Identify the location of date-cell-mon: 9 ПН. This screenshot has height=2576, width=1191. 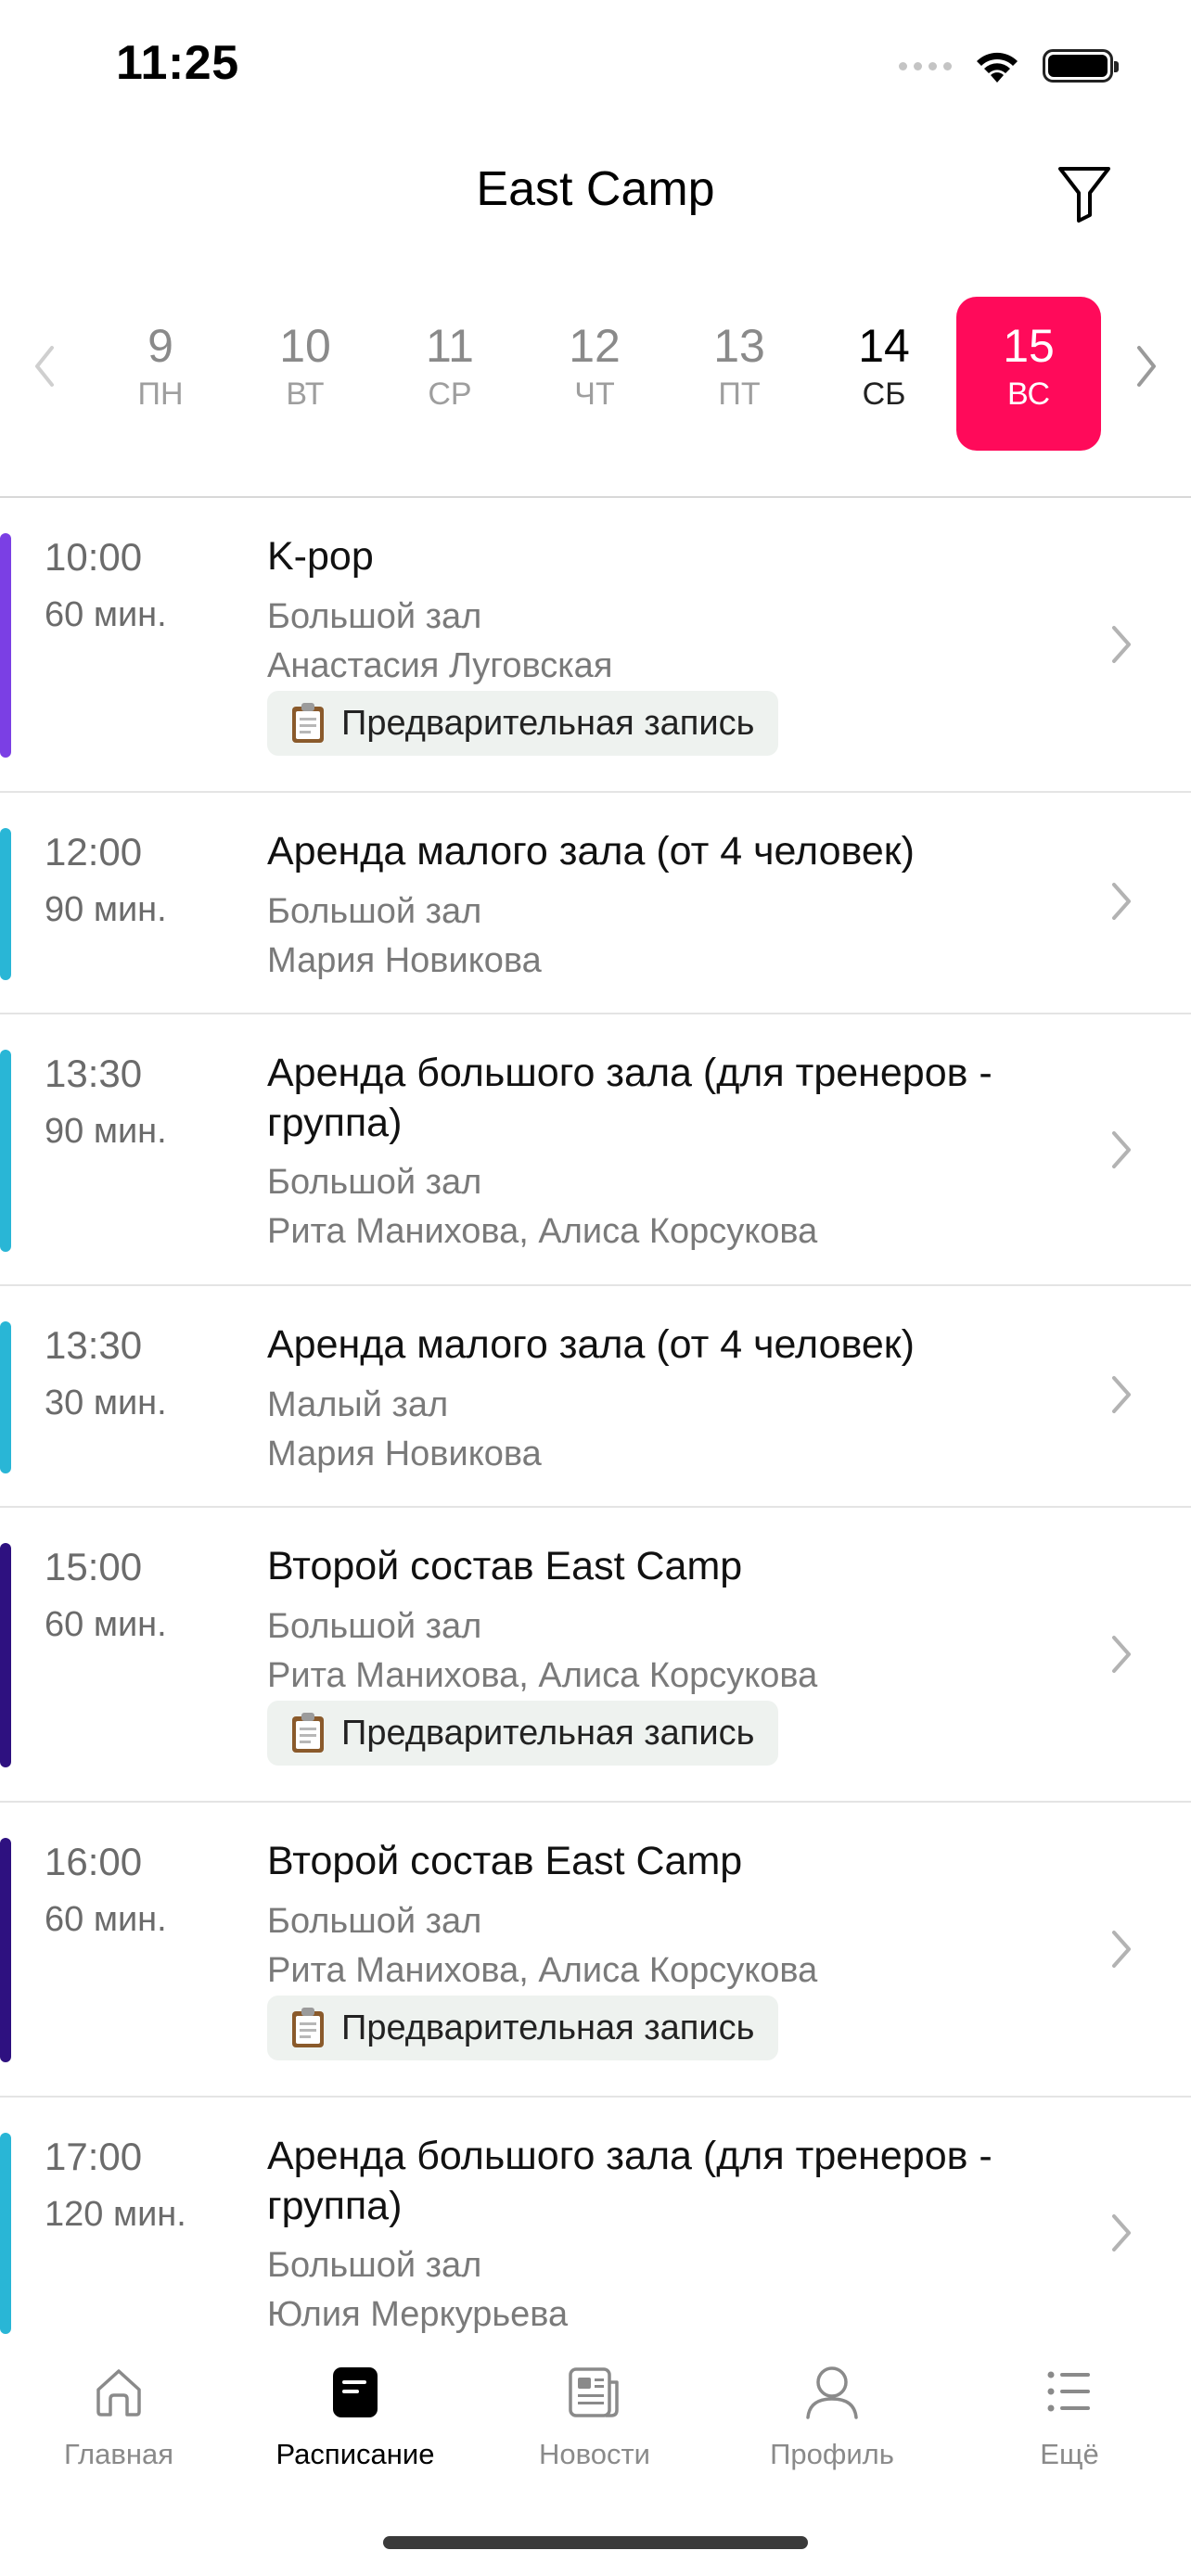
(160, 374).